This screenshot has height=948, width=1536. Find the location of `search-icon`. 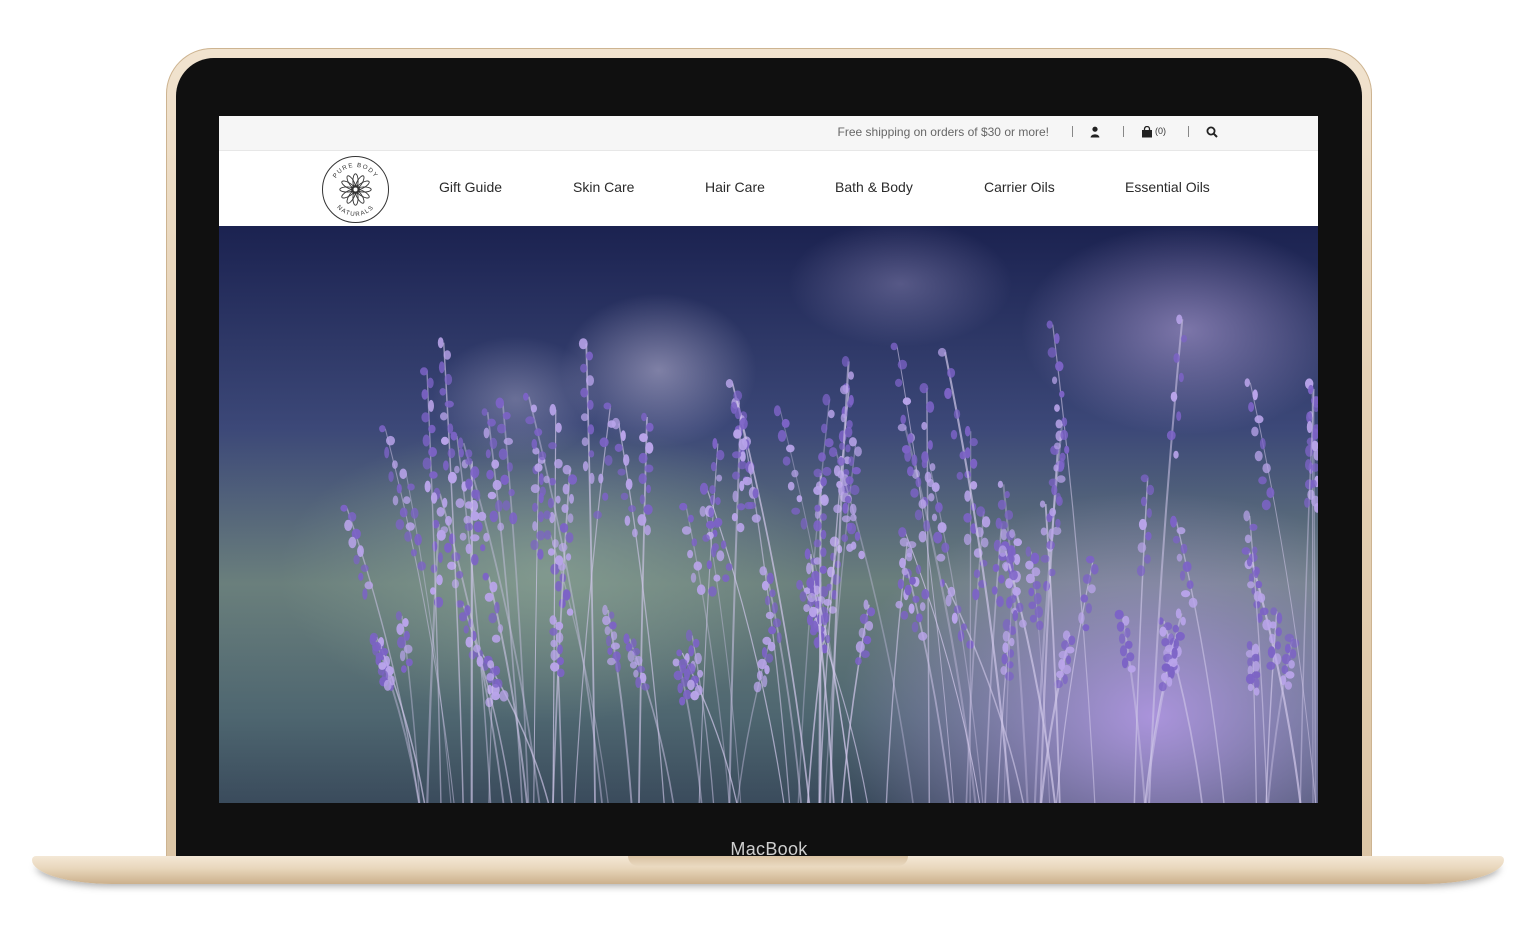

search-icon is located at coordinates (1212, 132).